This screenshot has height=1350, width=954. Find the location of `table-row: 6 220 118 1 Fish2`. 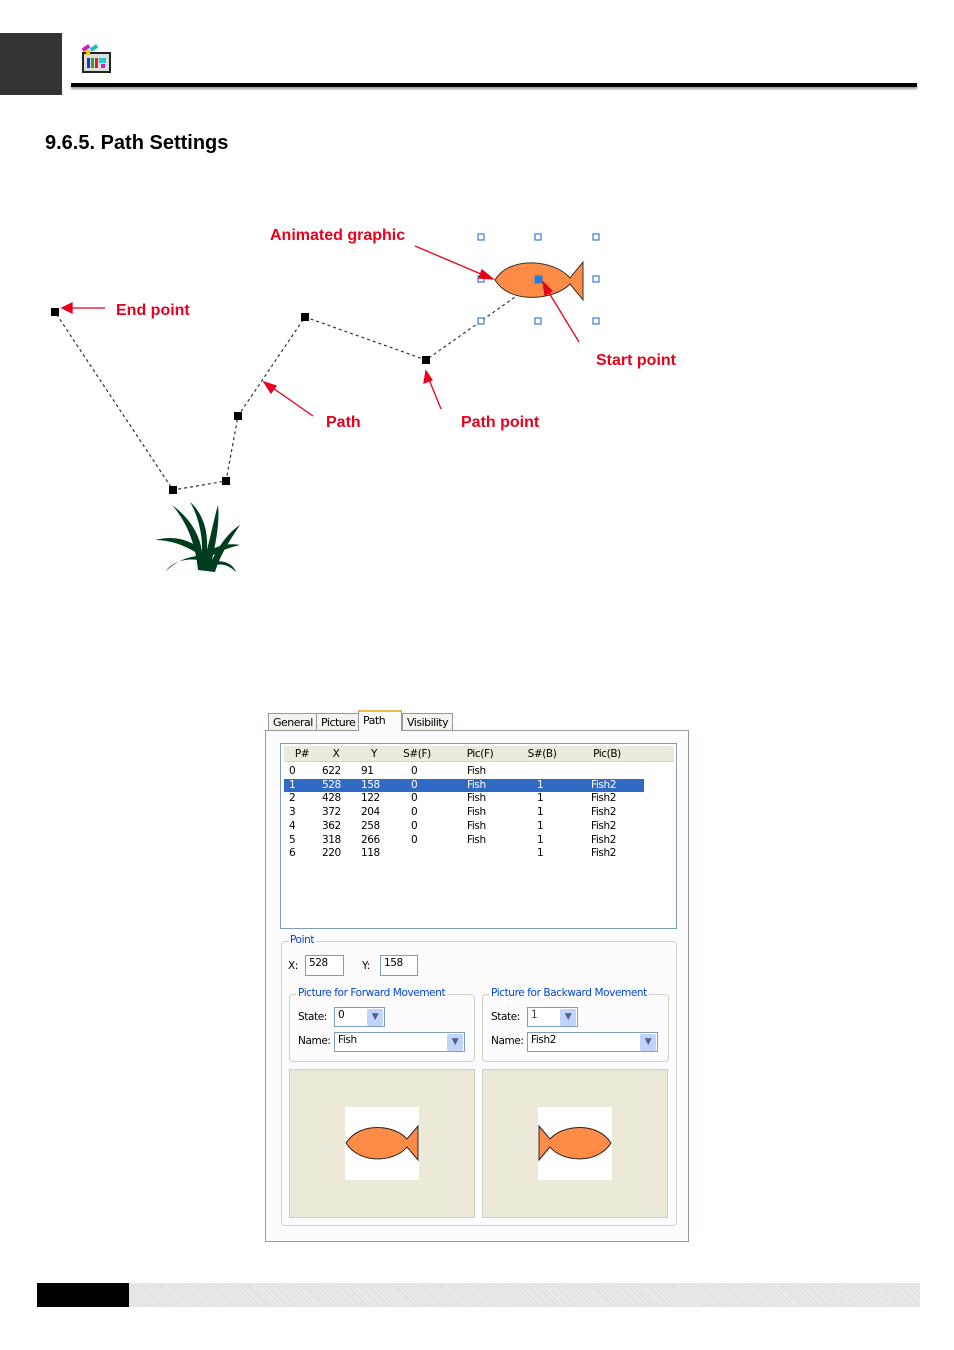

table-row: 6 220 118 1 Fish2 is located at coordinates (464, 854).